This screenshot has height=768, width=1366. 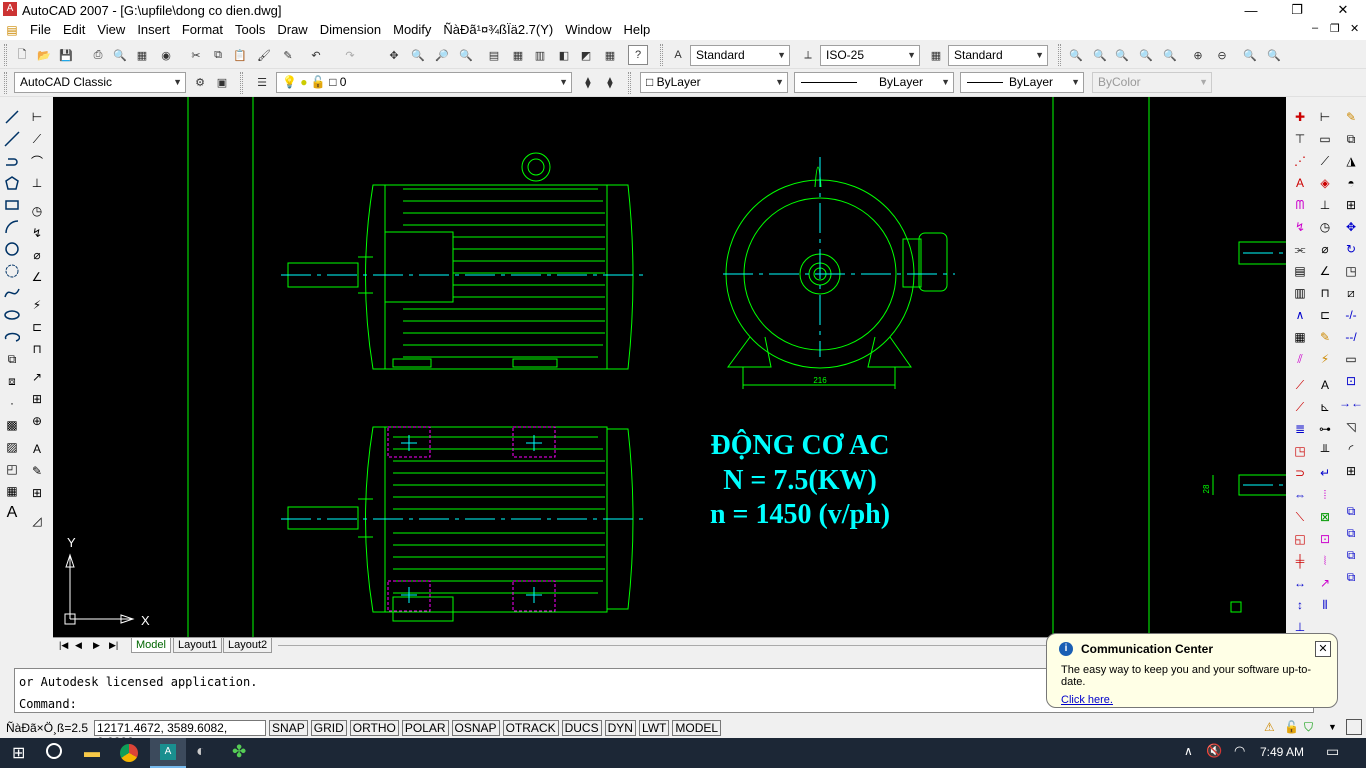 I want to click on arc-icon, so click(x=12, y=227).